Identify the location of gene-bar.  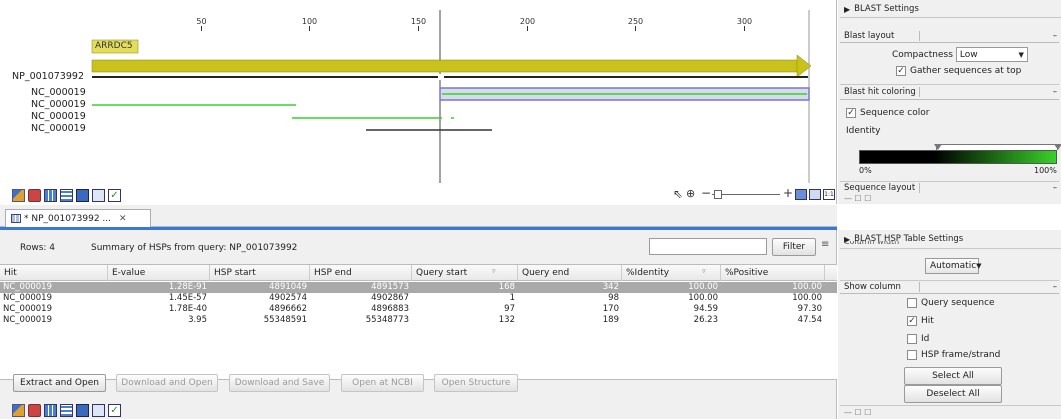
(445, 66).